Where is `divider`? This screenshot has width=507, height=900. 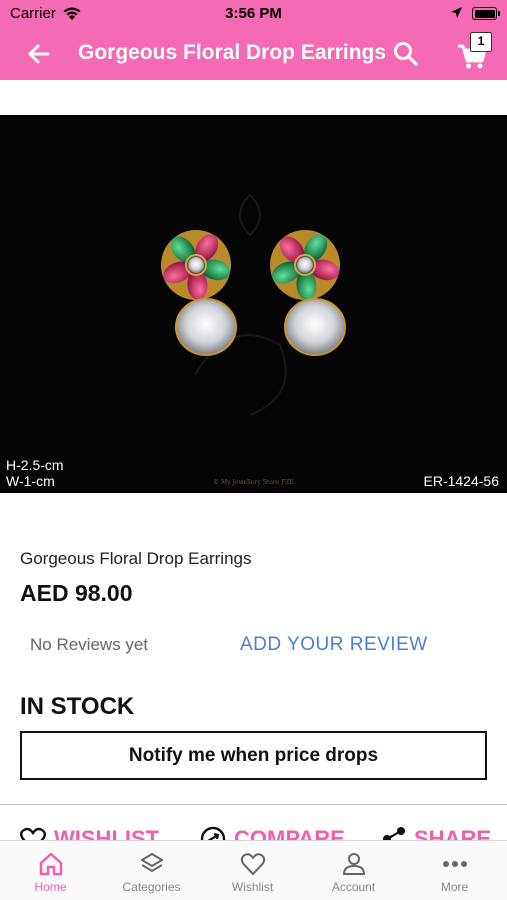
divider is located at coordinates (253, 804).